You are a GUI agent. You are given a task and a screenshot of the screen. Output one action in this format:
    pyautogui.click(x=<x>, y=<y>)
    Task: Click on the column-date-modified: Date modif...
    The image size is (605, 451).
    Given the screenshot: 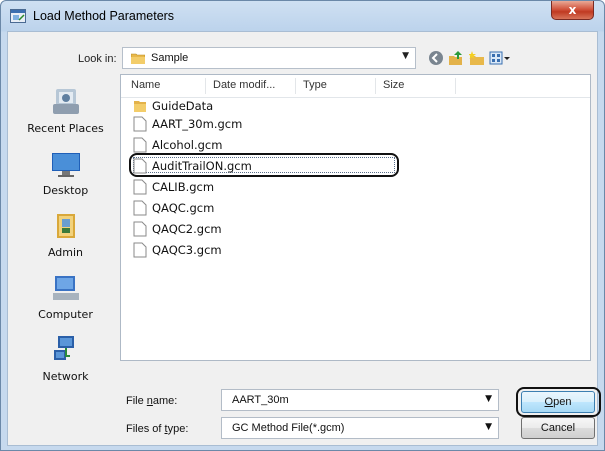 What is the action you would take?
    pyautogui.click(x=244, y=85)
    